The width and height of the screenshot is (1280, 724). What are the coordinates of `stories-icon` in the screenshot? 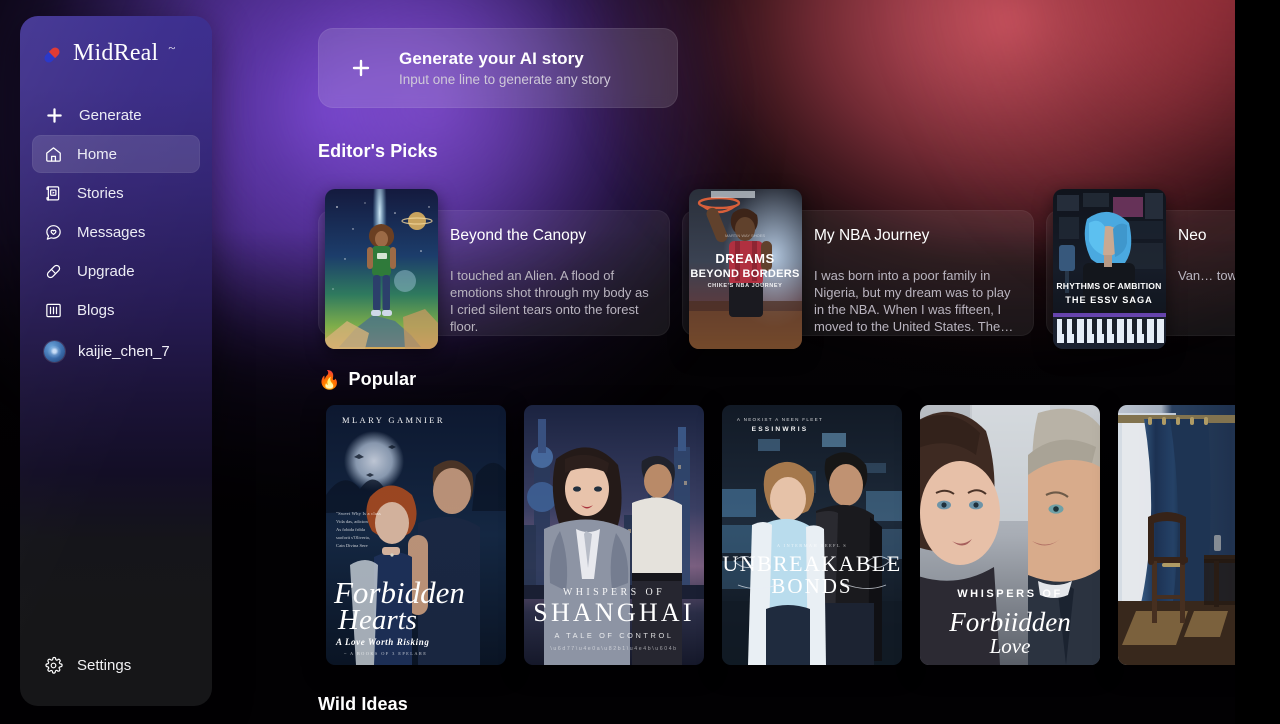 It's located at (53, 193).